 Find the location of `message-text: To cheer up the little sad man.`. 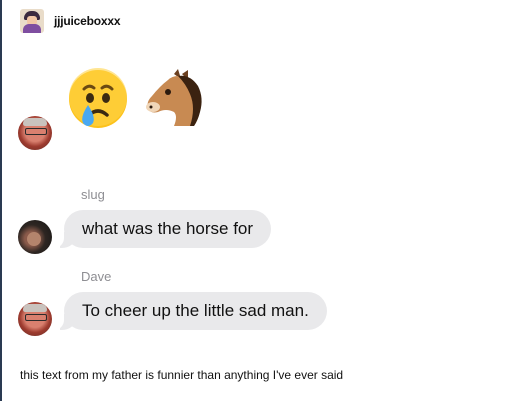

message-text: To cheer up the little sad man. is located at coordinates (195, 310).